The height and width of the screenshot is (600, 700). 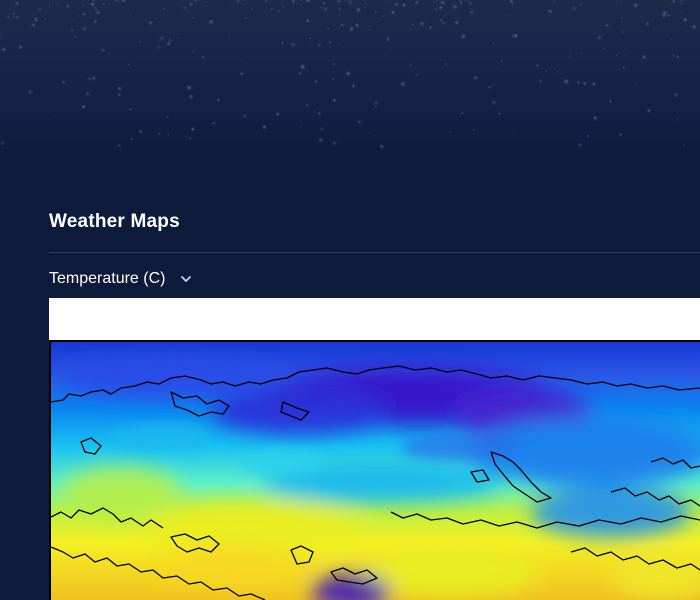 What do you see at coordinates (374, 319) in the screenshot?
I see `map-header-bar` at bounding box center [374, 319].